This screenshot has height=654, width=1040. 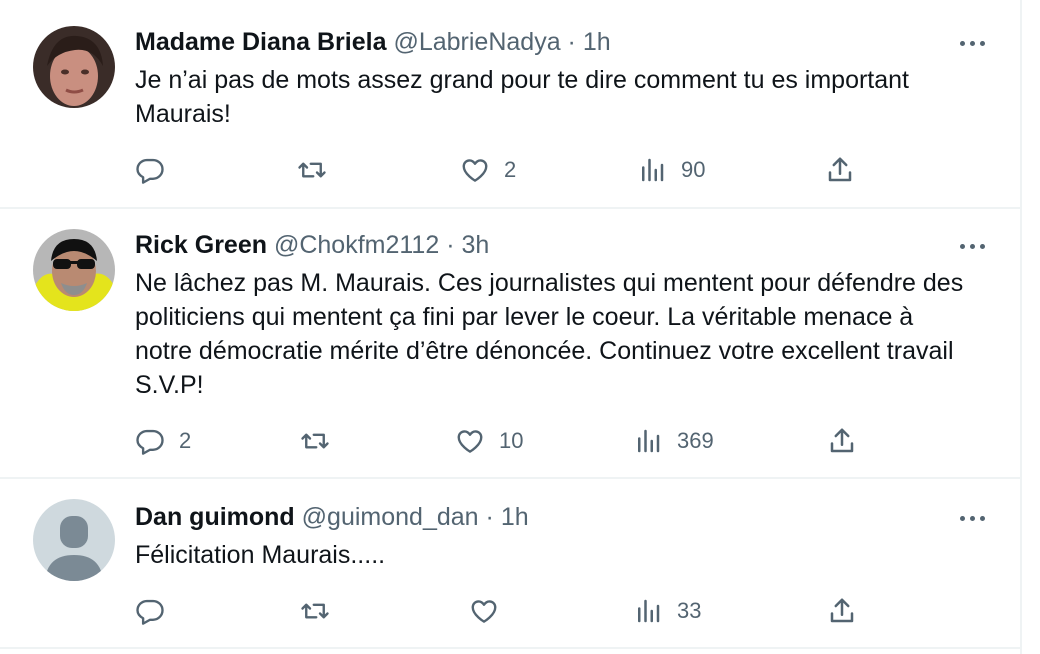 I want to click on views-button: 369, so click(x=673, y=441).